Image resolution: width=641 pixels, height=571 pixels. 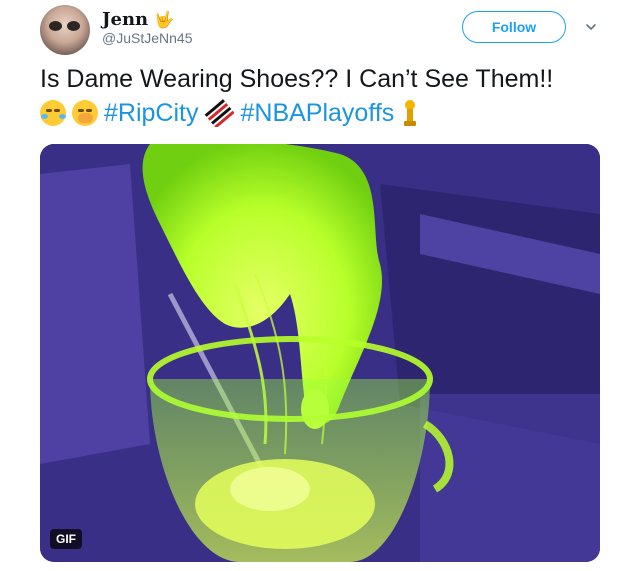 What do you see at coordinates (65, 26) in the screenshot?
I see `sunglasses-graphic` at bounding box center [65, 26].